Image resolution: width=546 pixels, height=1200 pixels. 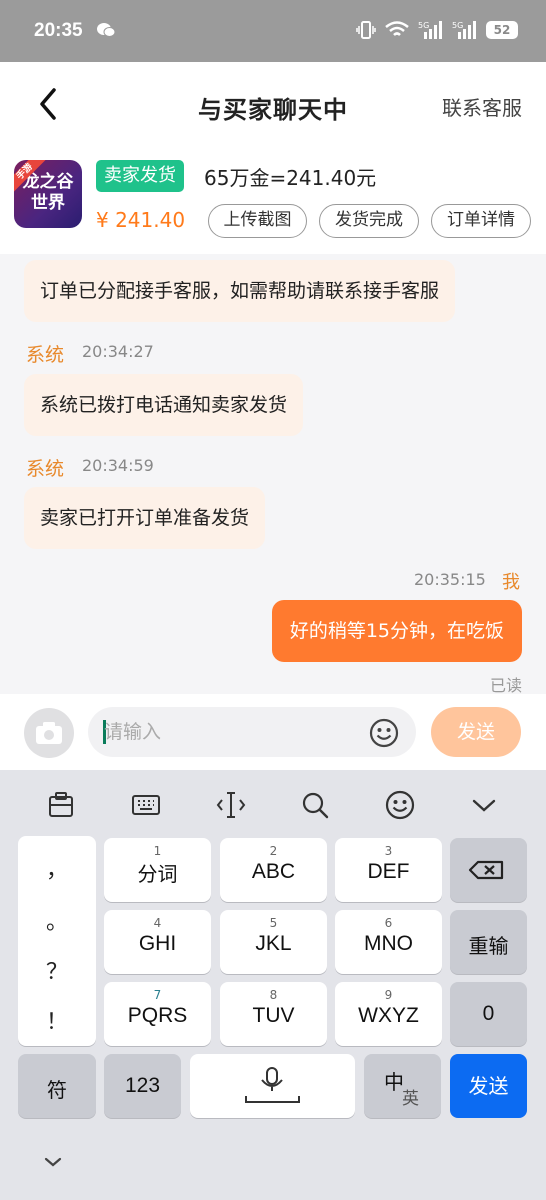 I want to click on keyboard-icon, so click(x=146, y=805).